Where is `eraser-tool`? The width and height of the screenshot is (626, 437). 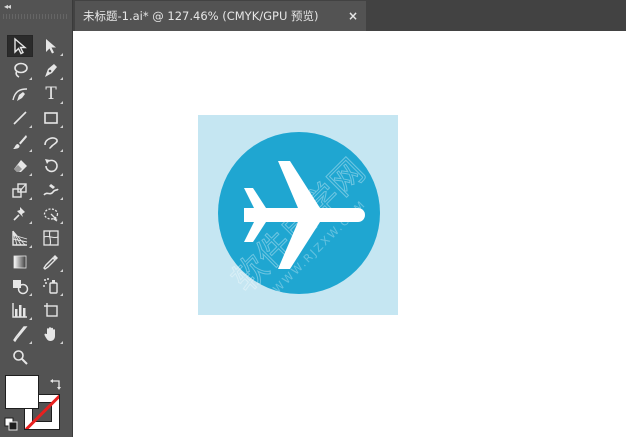
eraser-tool is located at coordinates (20, 166).